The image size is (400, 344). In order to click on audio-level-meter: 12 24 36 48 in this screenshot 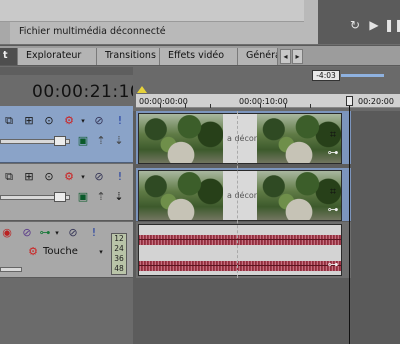, I will do `click(119, 254)`.